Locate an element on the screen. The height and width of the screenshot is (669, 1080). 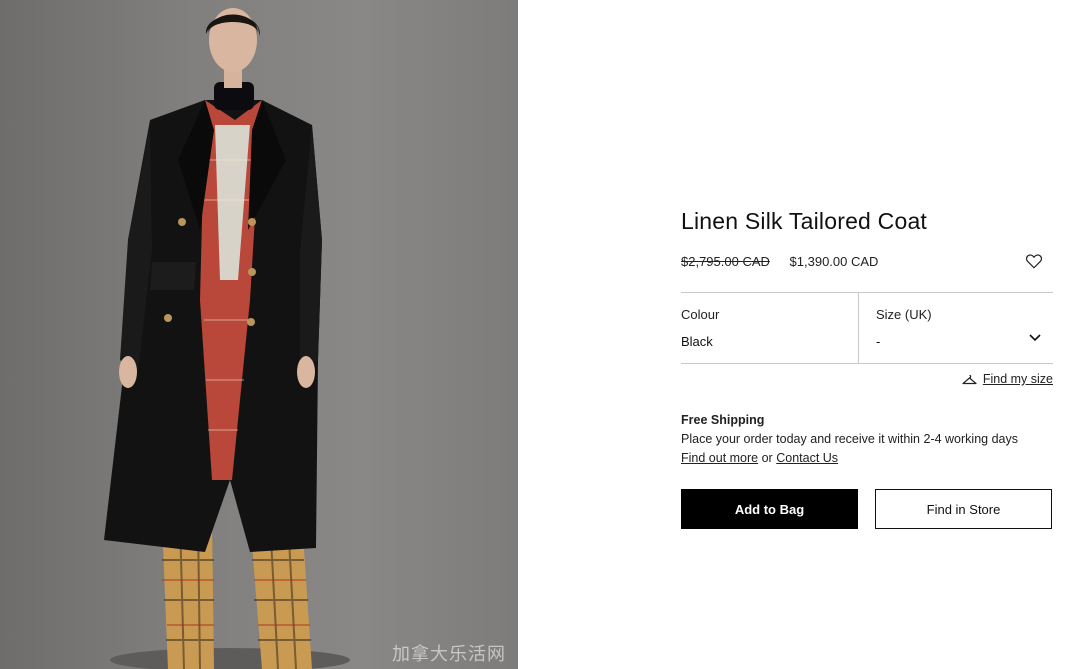
variant-selectors: Colour Black Size (UK) - is located at coordinates (867, 328).